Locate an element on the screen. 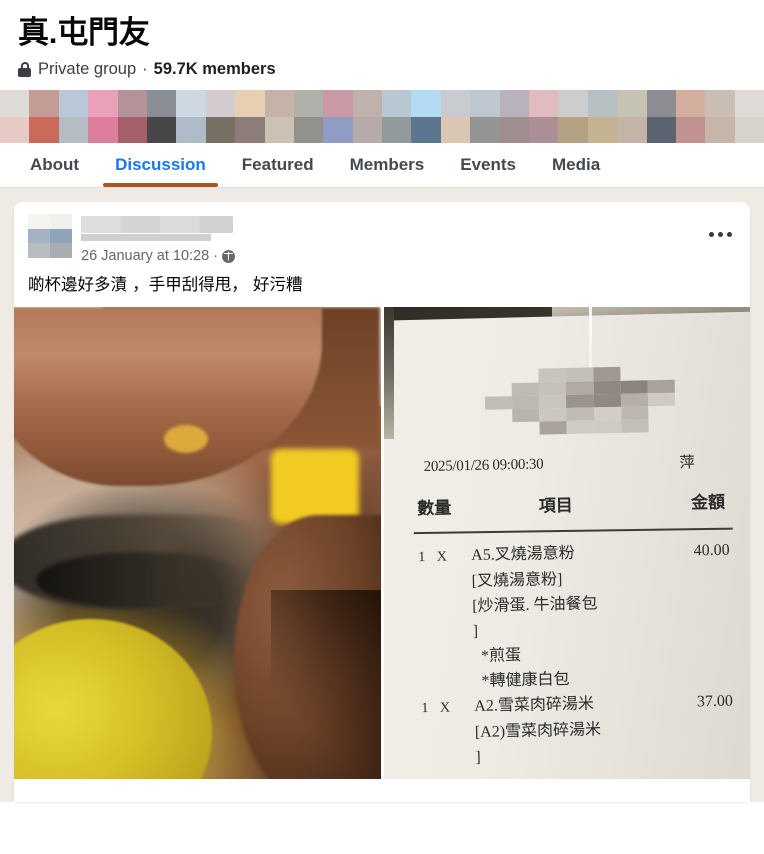 The height and width of the screenshot is (854, 764). avatar is located at coordinates (50, 236).